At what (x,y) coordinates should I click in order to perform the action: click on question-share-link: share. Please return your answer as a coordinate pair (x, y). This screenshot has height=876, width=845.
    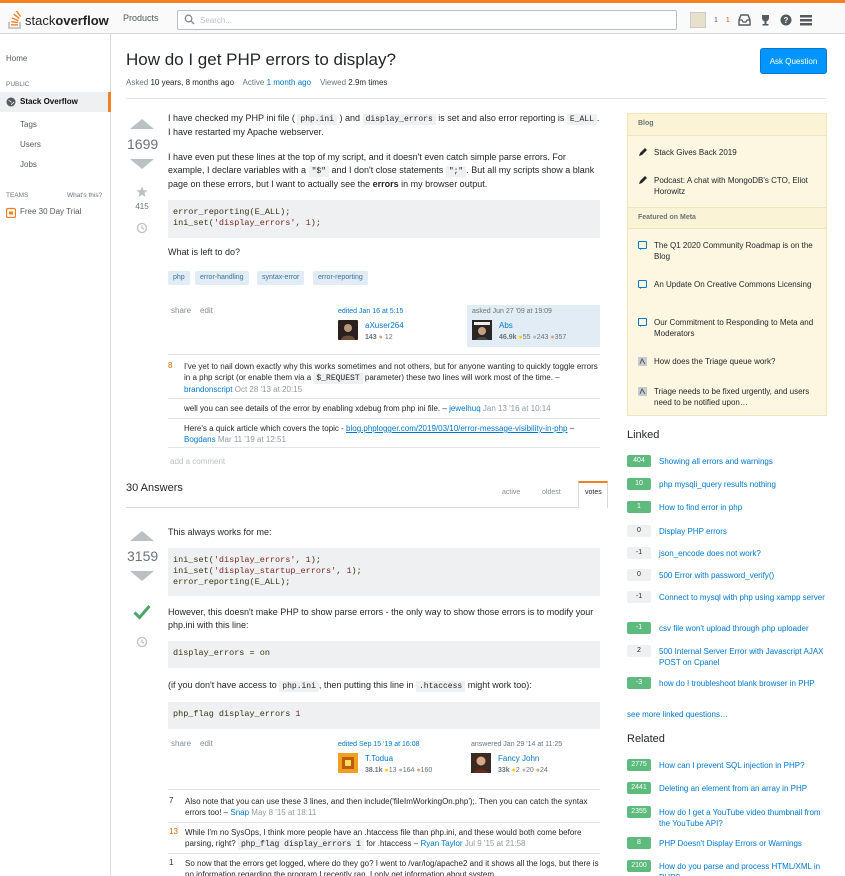
    Looking at the image, I should click on (181, 310).